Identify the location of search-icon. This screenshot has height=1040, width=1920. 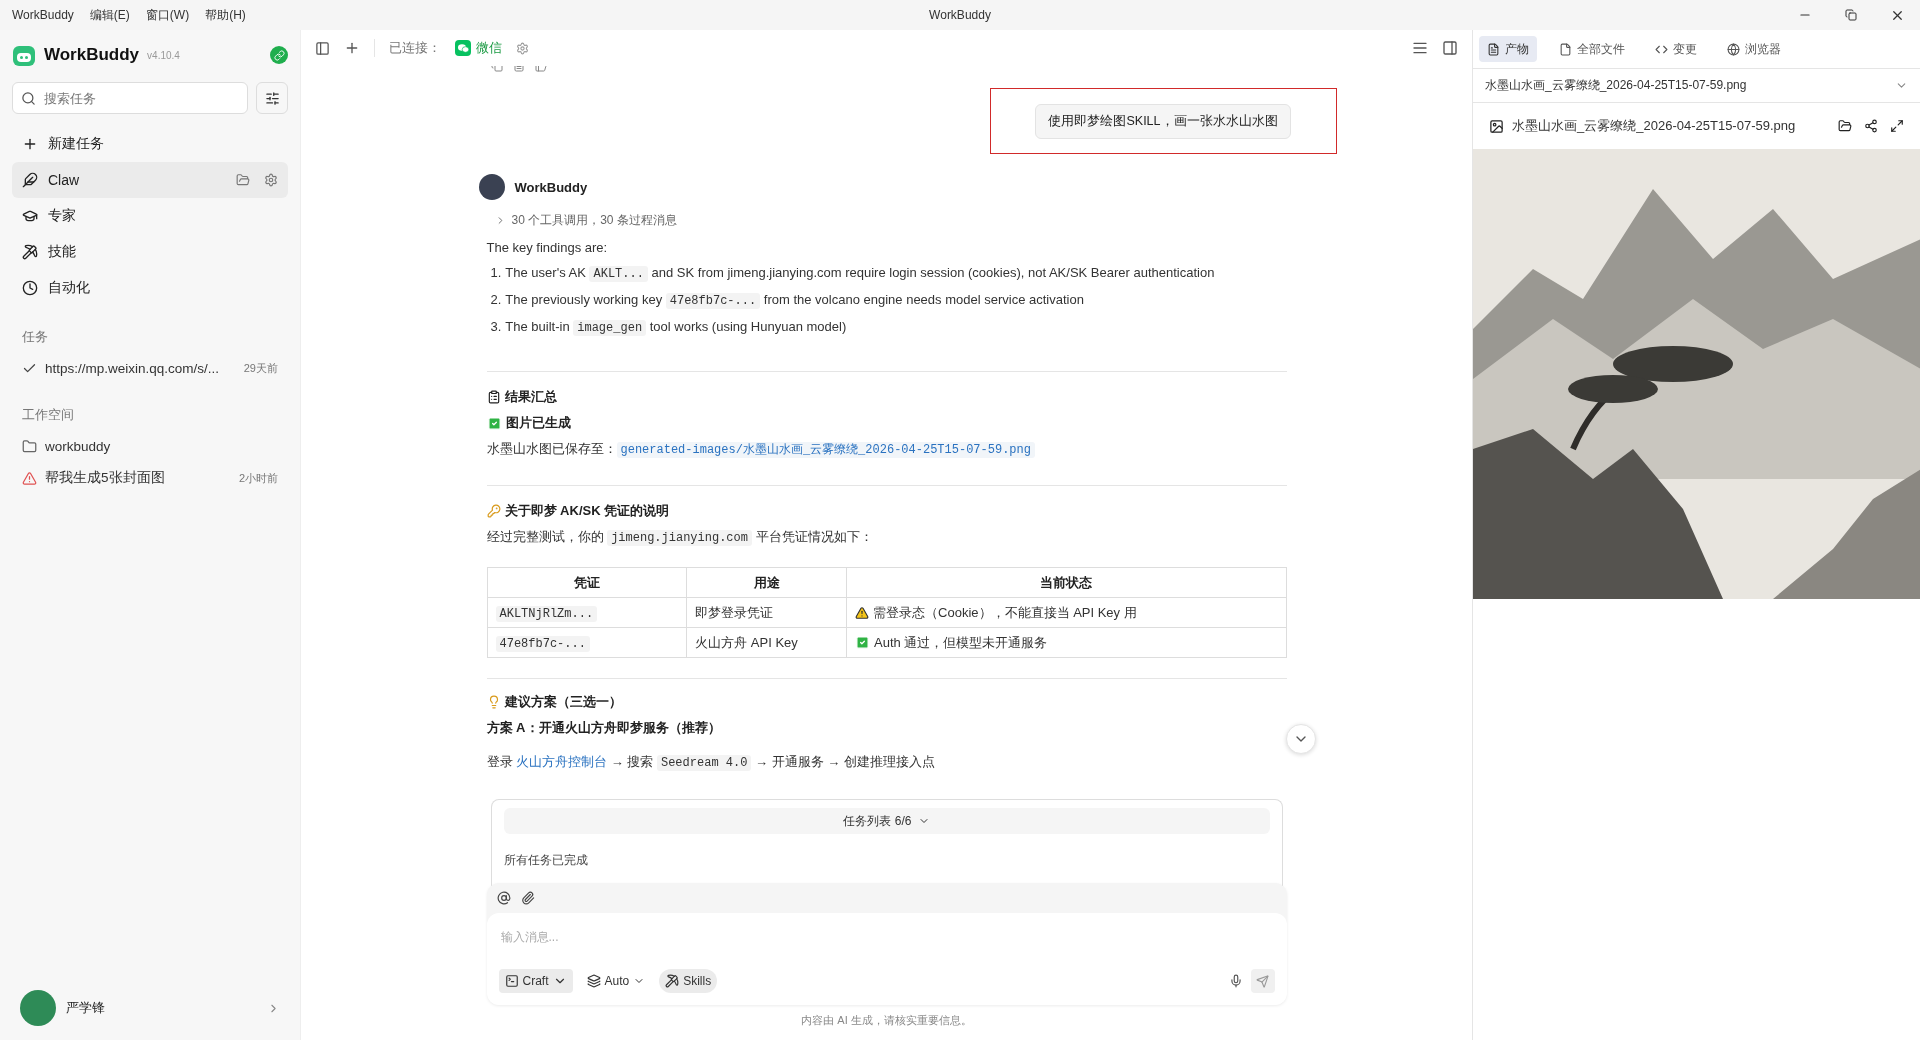
(28, 98).